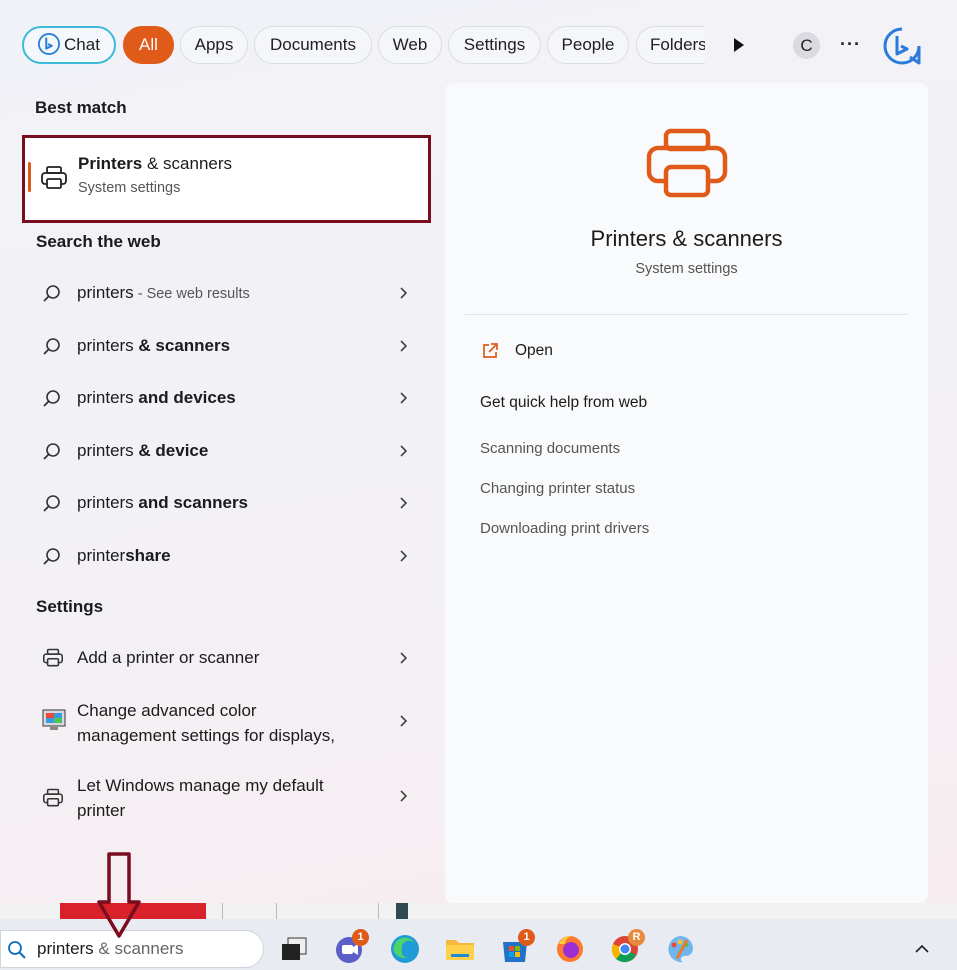 The image size is (957, 970). What do you see at coordinates (206, 735) in the screenshot?
I see `settings-result-line2: management settings for displays,` at bounding box center [206, 735].